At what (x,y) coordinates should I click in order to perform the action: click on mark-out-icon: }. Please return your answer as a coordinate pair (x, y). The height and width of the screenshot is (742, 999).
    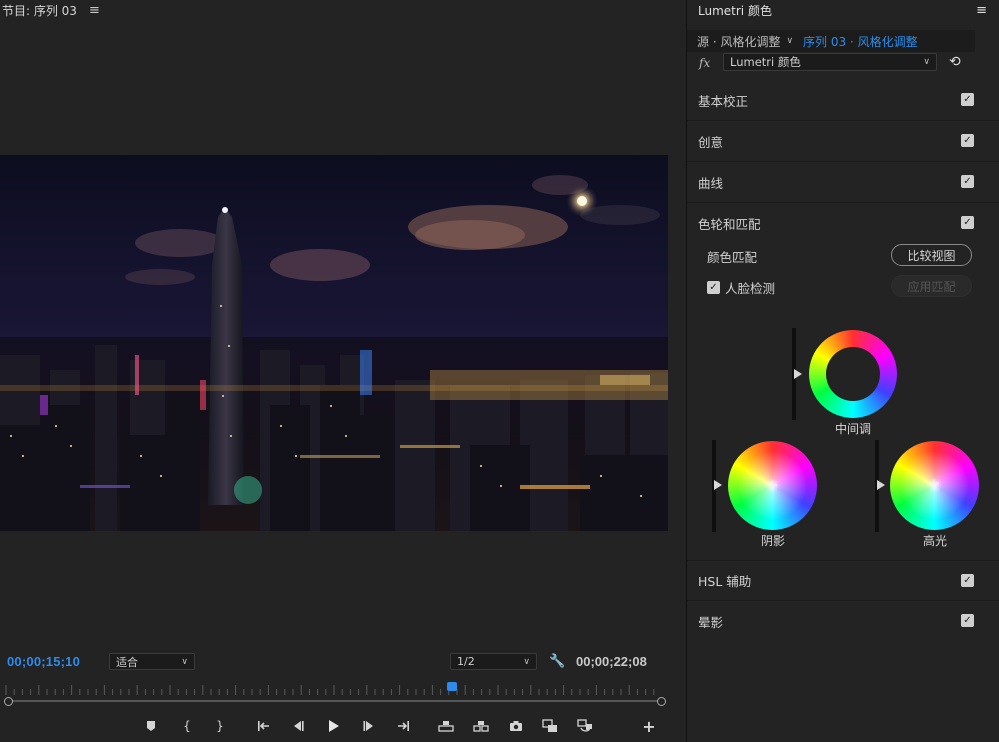
    Looking at the image, I should click on (220, 726).